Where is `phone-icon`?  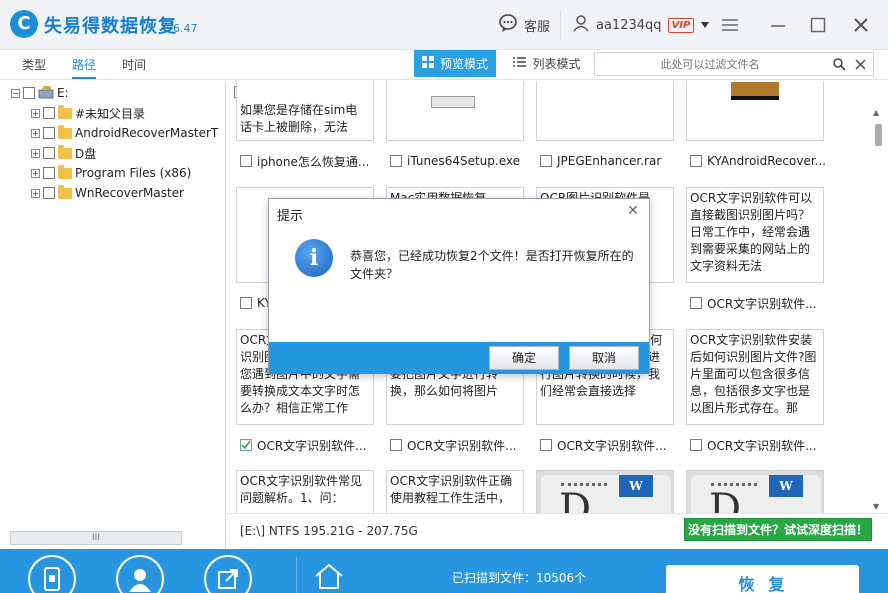 phone-icon is located at coordinates (52, 574).